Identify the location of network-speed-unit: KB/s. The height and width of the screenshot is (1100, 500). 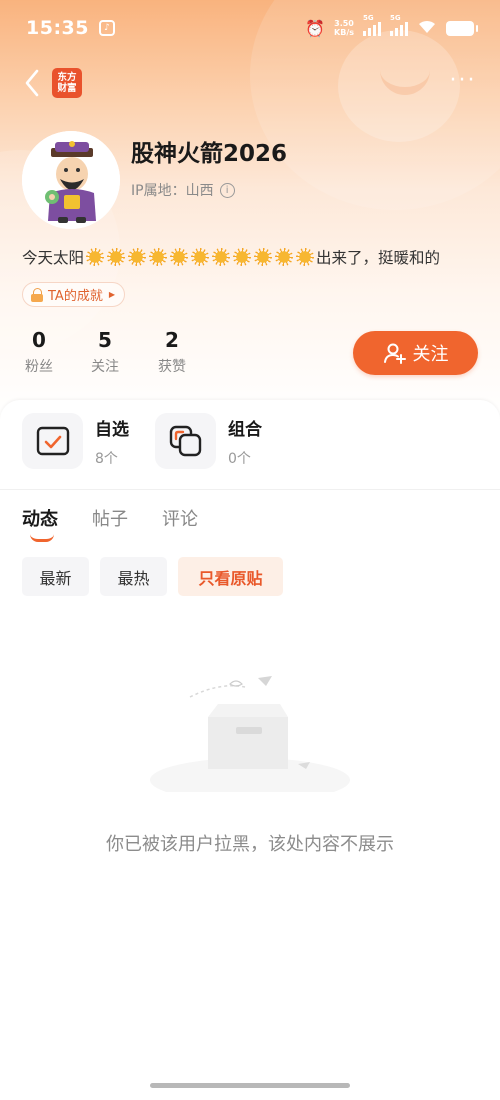
(344, 32).